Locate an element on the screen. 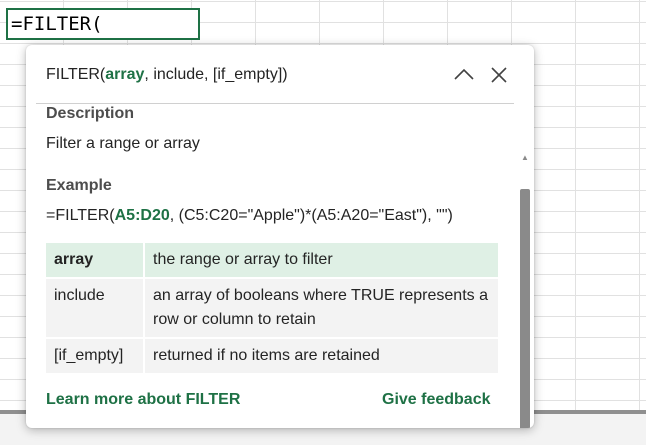 This screenshot has width=646, height=445. description-heading: Description is located at coordinates (90, 113).